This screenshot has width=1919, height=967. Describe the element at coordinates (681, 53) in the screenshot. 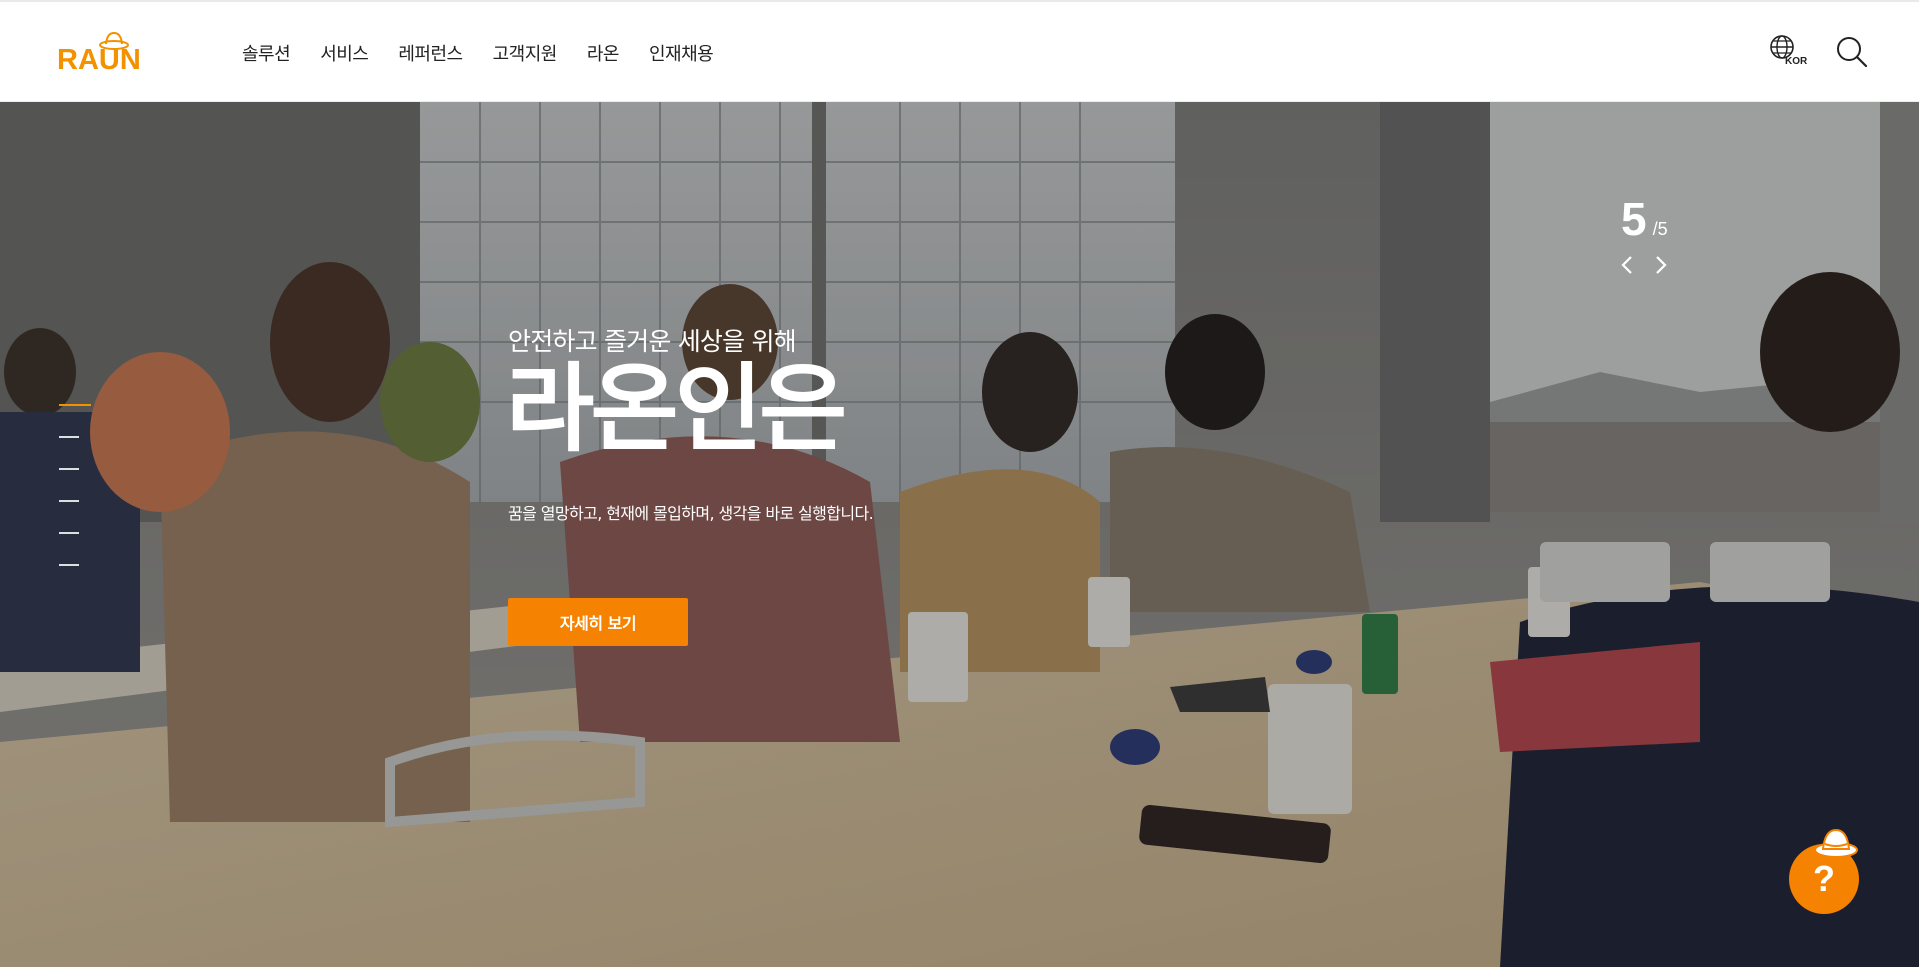

I see `nav-item-recruit: 인재채용` at that location.